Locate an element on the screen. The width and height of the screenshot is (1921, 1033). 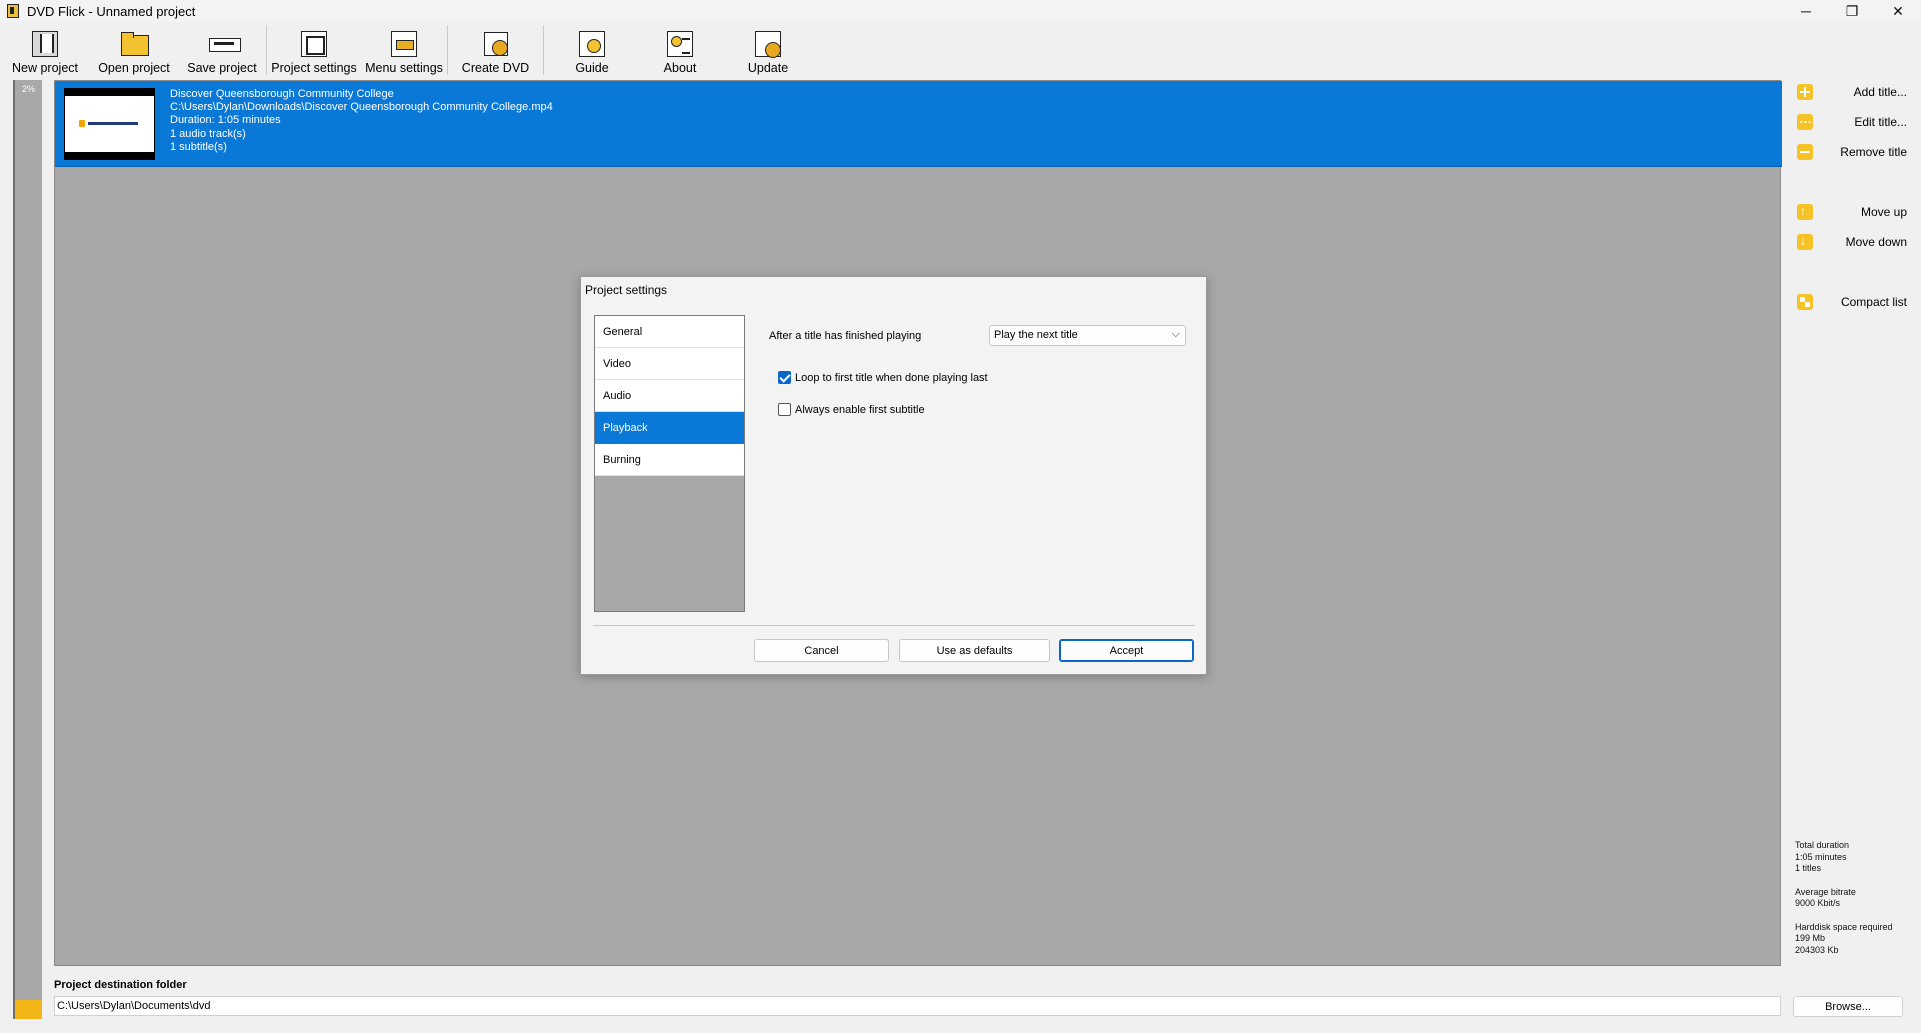
arrow-up-icon is located at coordinates (1805, 212).